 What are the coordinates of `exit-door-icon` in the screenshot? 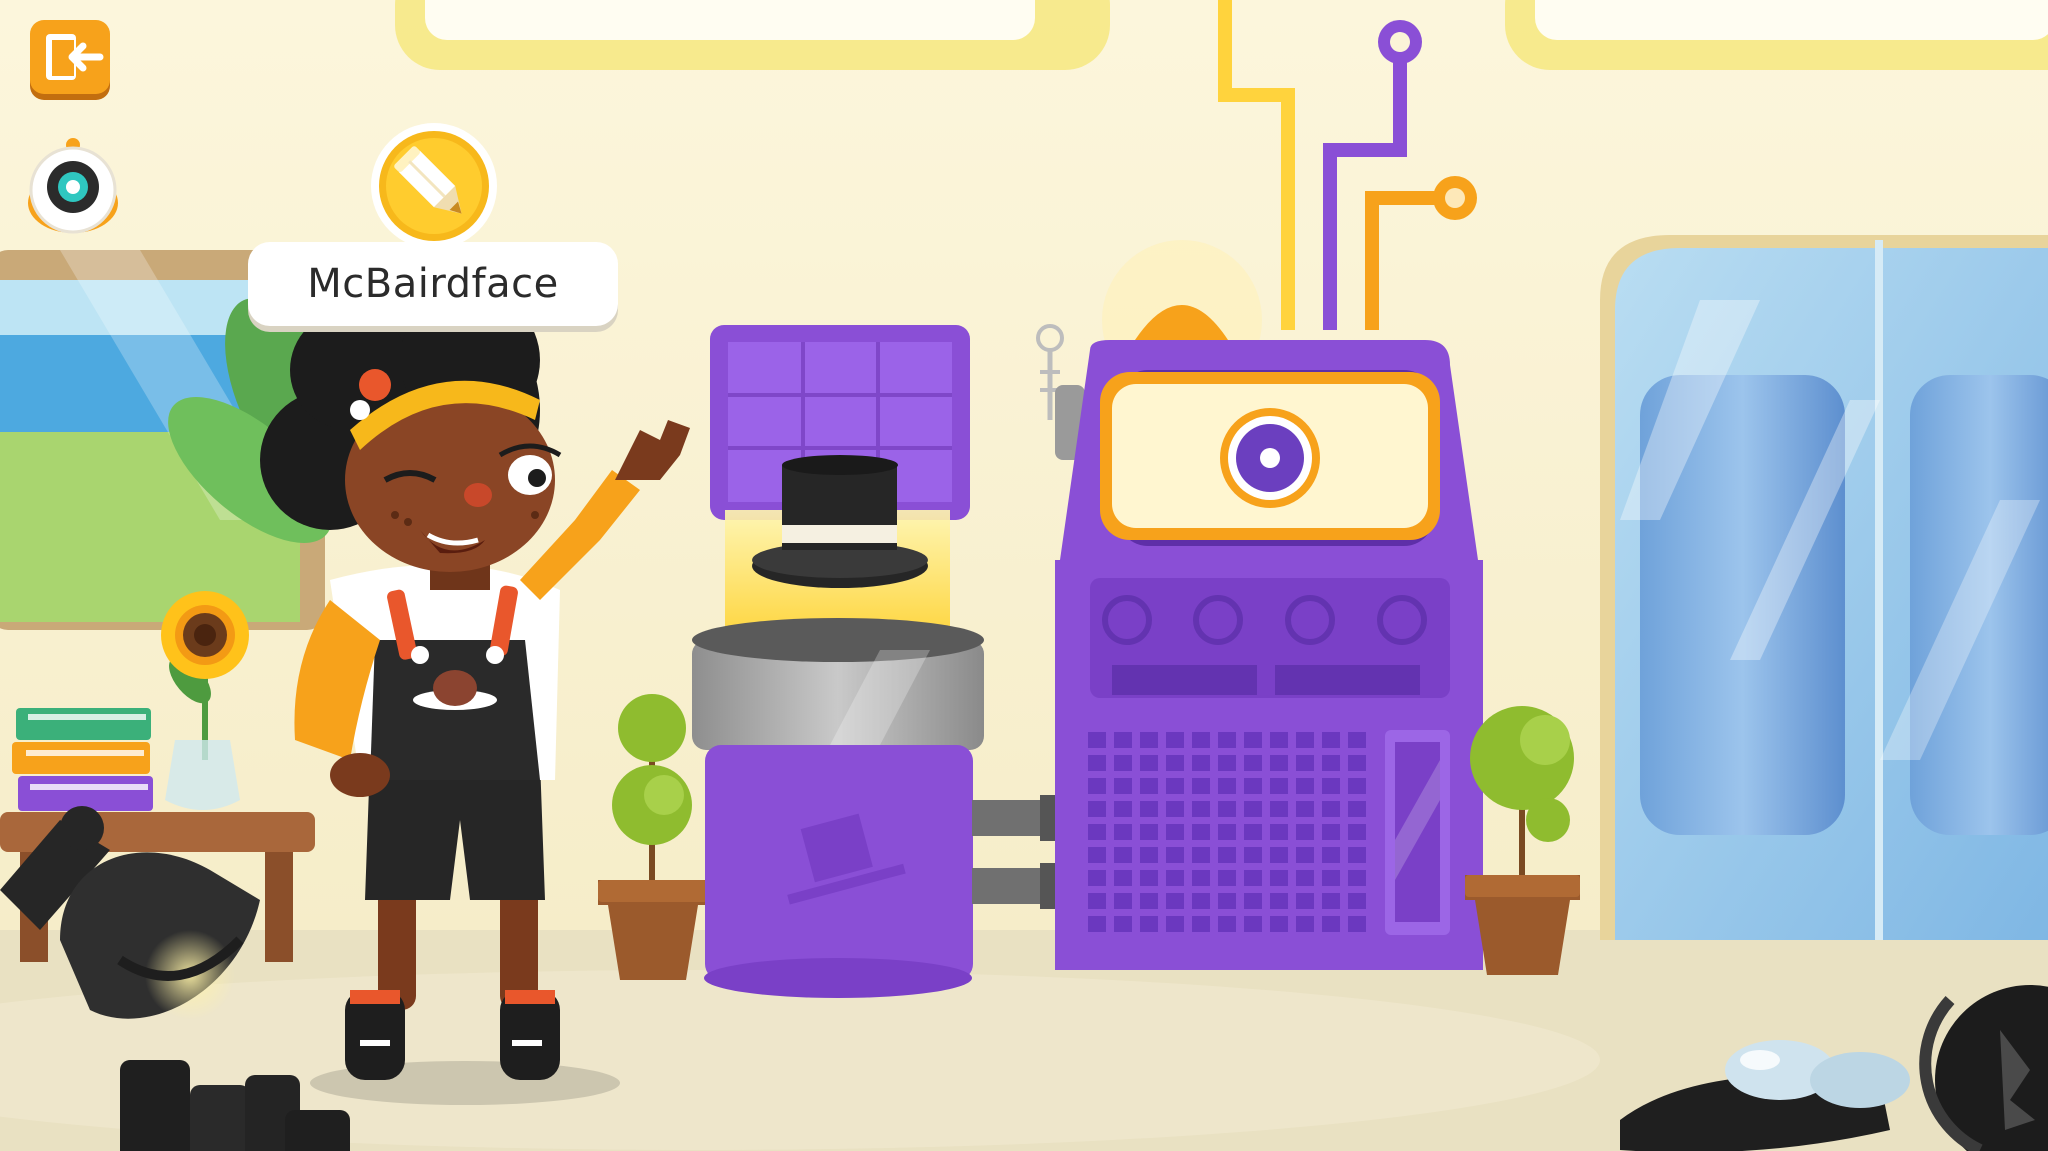 It's located at (70, 60).